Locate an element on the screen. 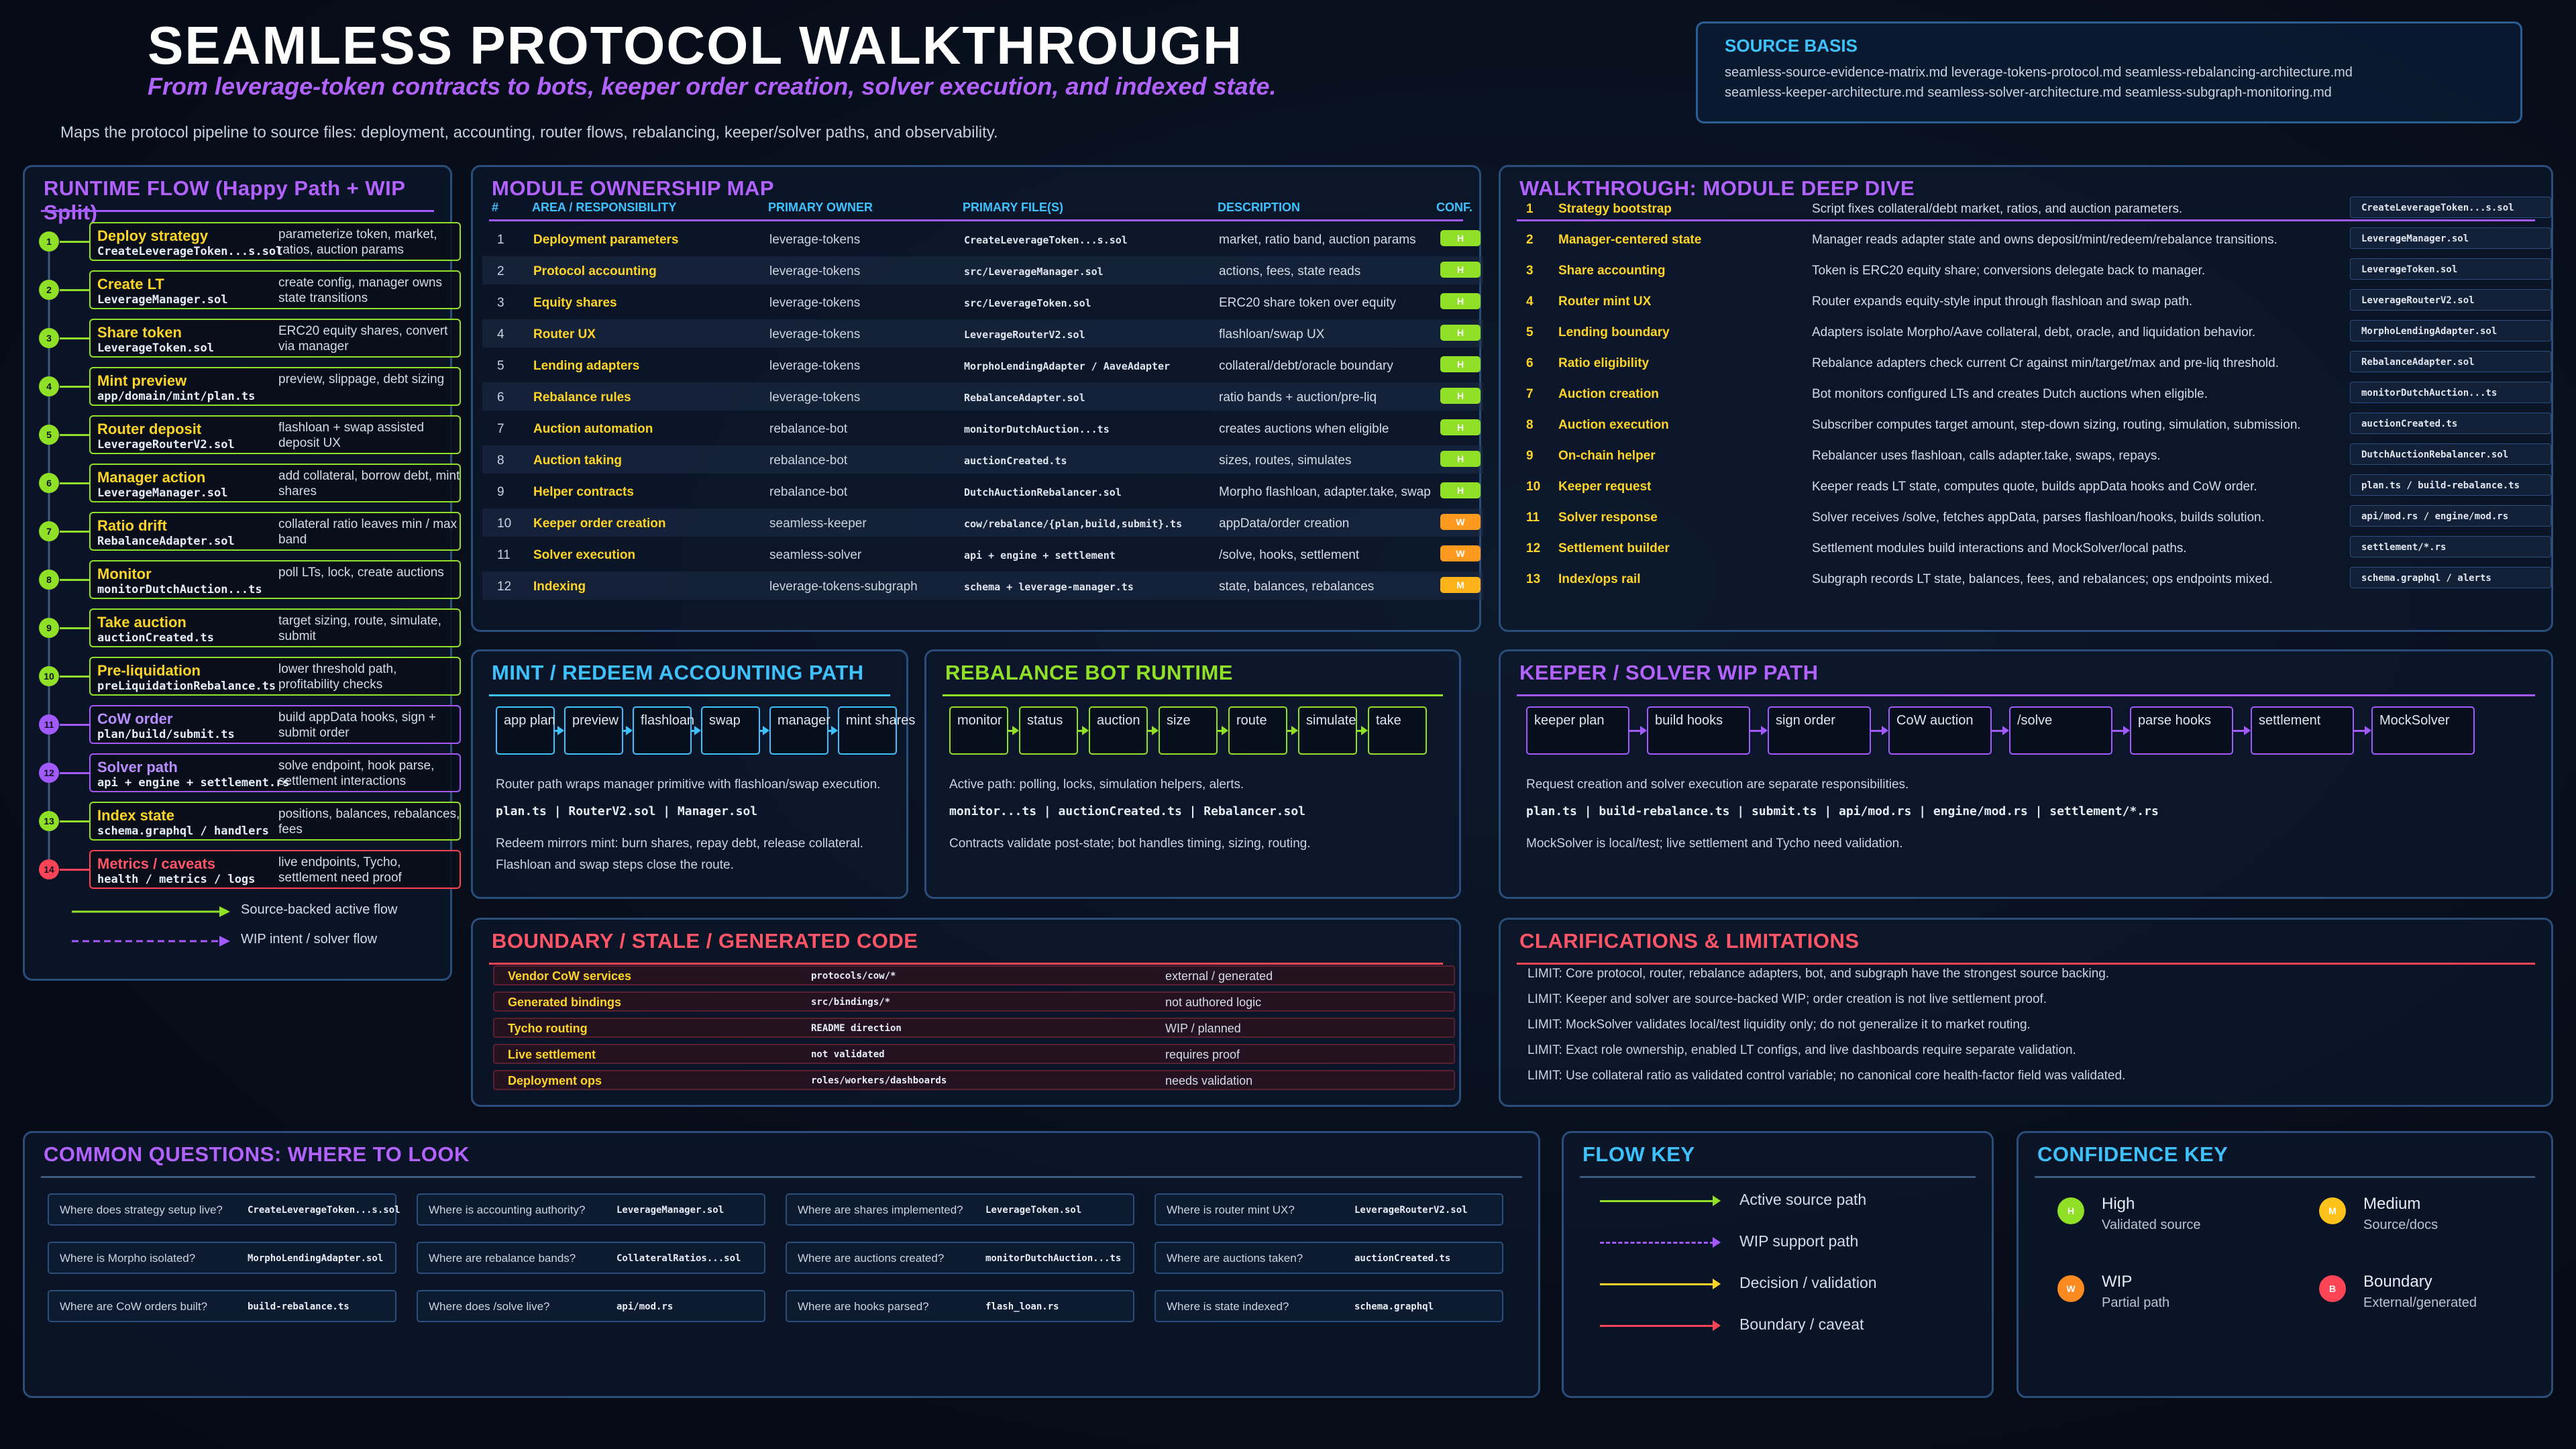  flow-step-box: size is located at coordinates (1188, 730).